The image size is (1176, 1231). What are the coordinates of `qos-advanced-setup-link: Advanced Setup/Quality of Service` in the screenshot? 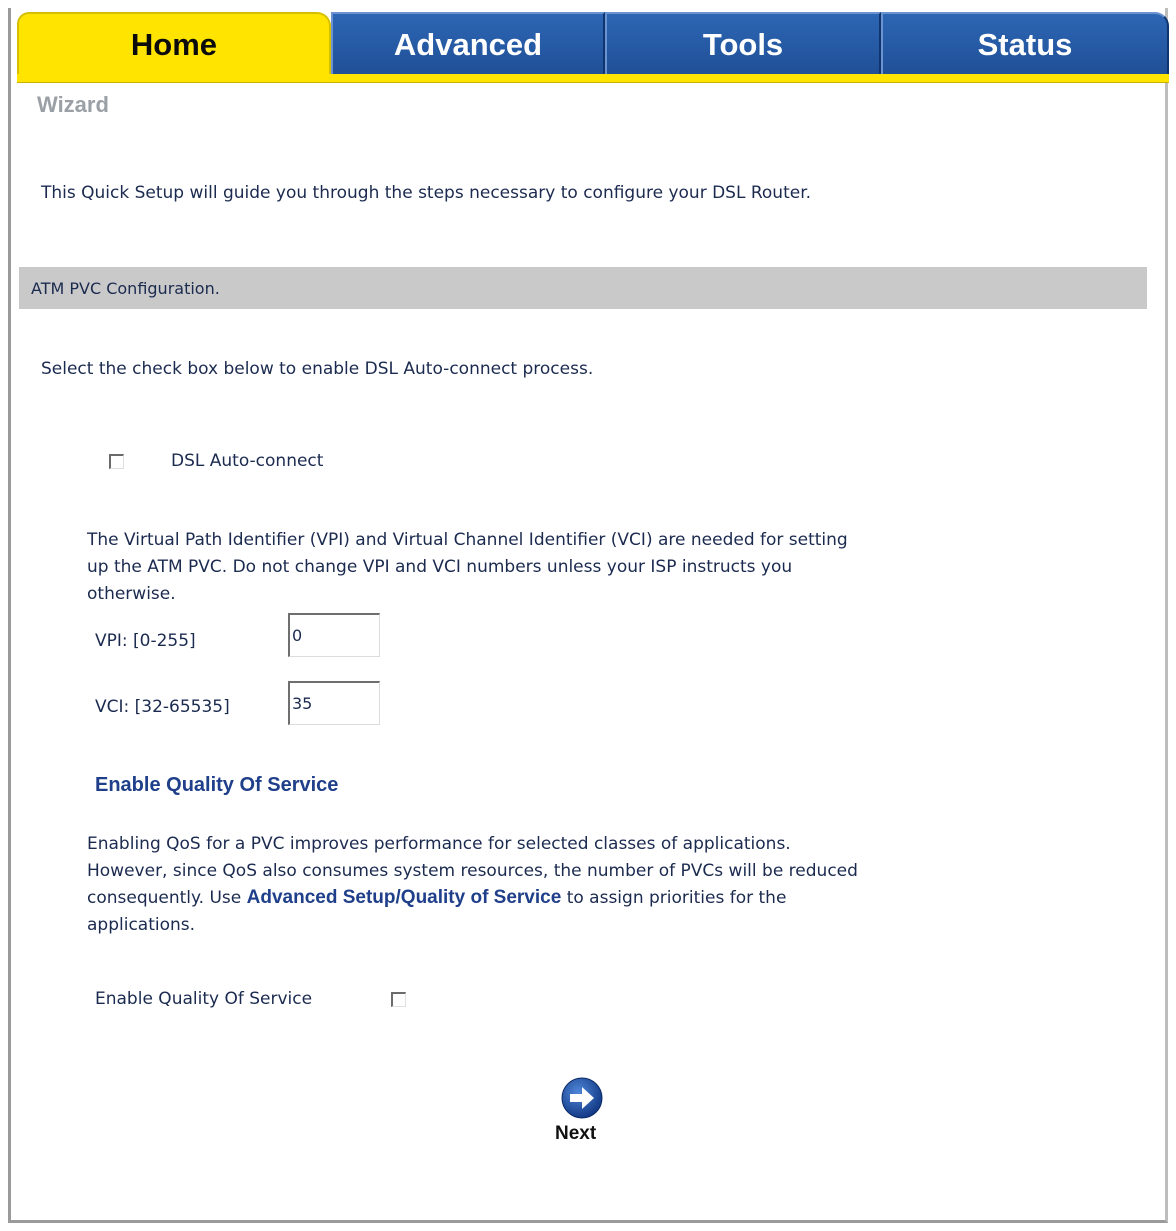 It's located at (404, 897).